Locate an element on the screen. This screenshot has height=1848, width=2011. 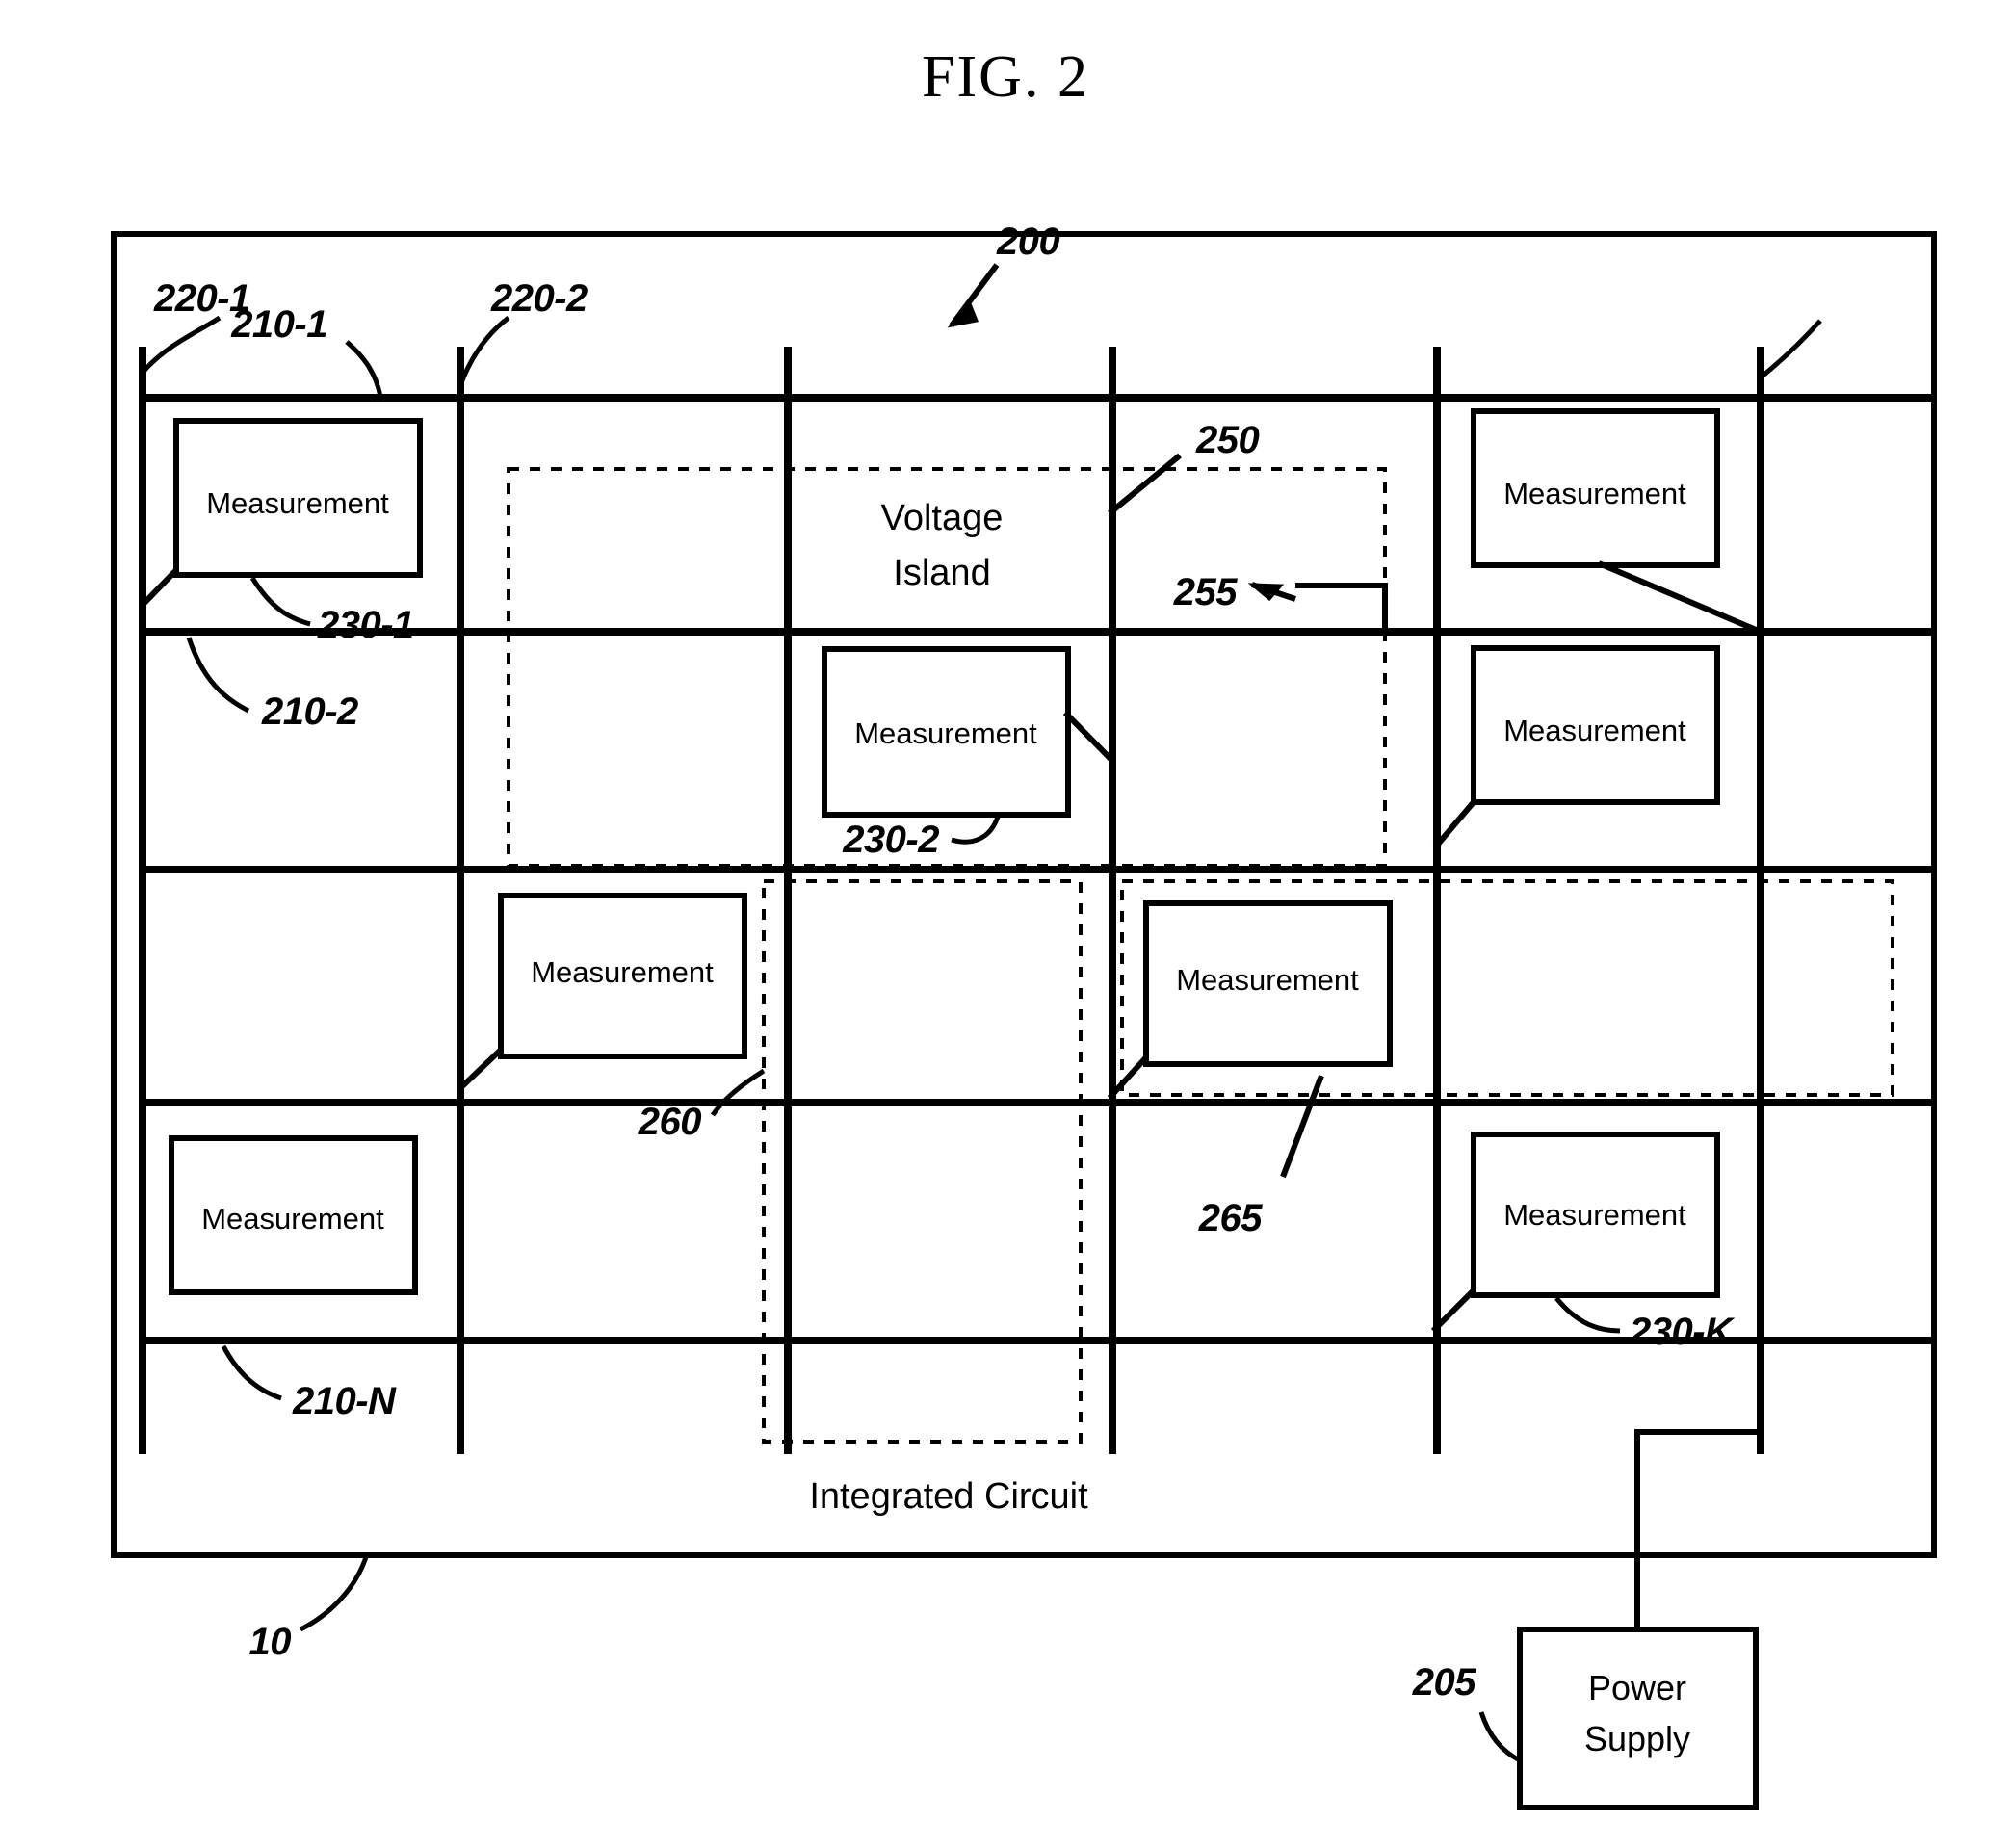
ref-label-260: 260 is located at coordinates (669, 1122).